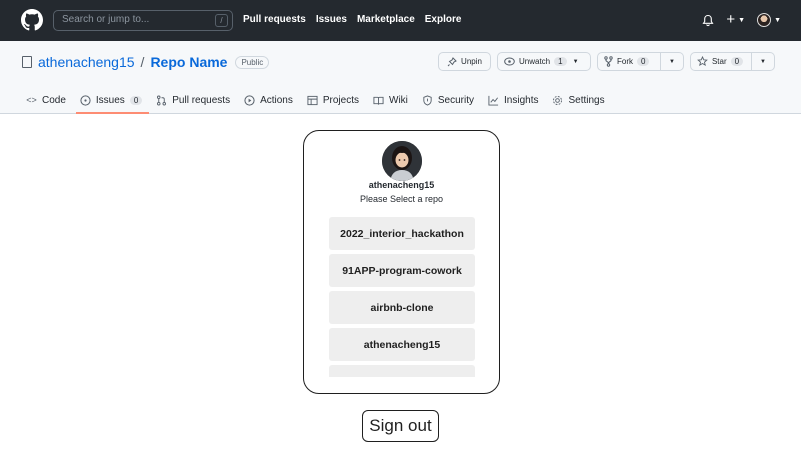  I want to click on tab-label: Pull requests, so click(201, 100).